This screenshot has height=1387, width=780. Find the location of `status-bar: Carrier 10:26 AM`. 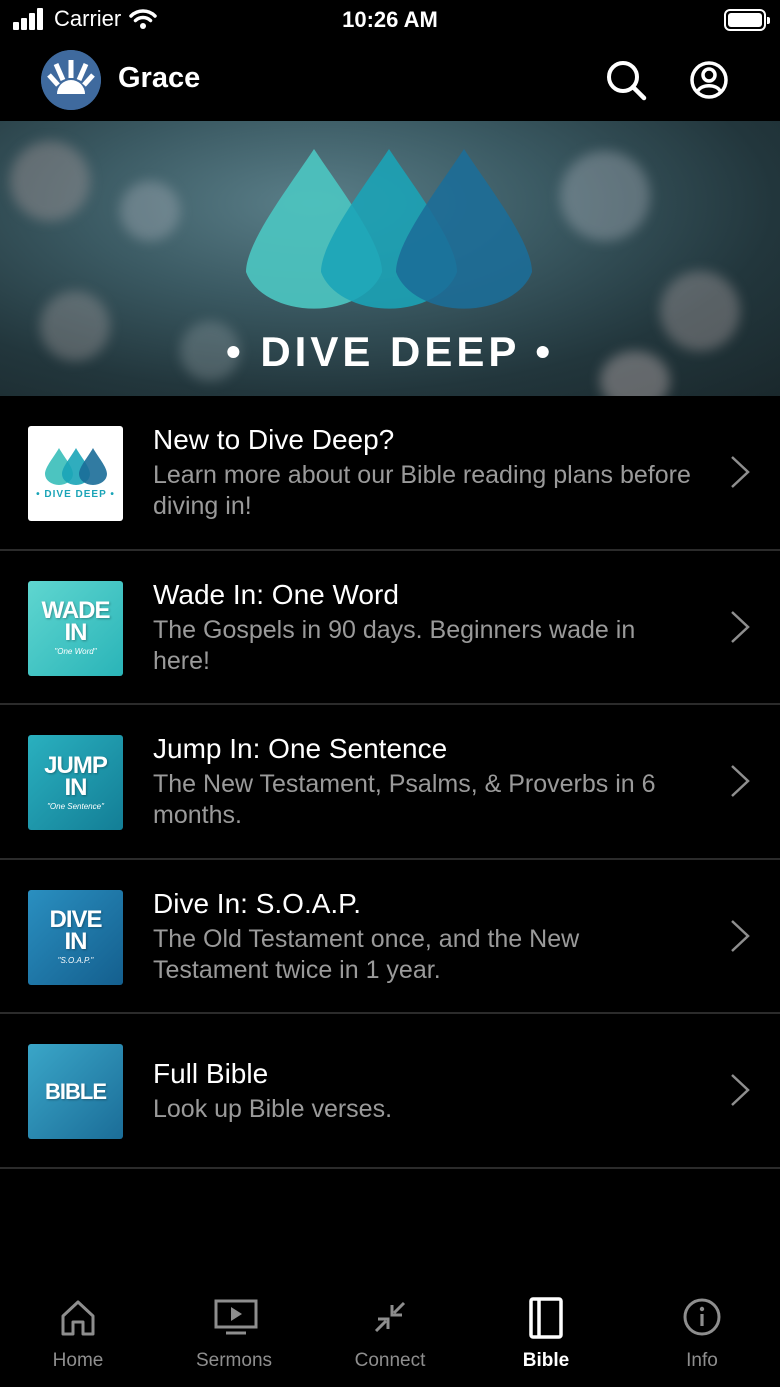

status-bar: Carrier 10:26 AM is located at coordinates (390, 20).